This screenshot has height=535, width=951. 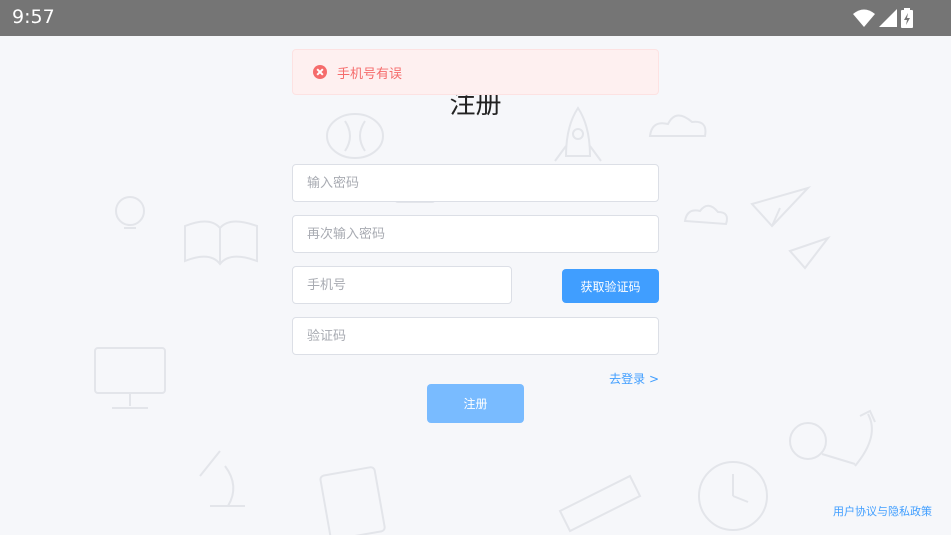 I want to click on phone-input, so click(x=402, y=285).